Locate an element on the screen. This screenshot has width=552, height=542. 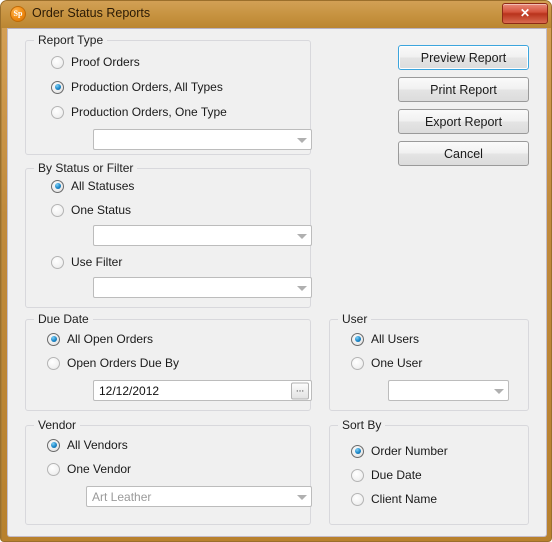
due-date-input: 12/12/2012 is located at coordinates (202, 391).